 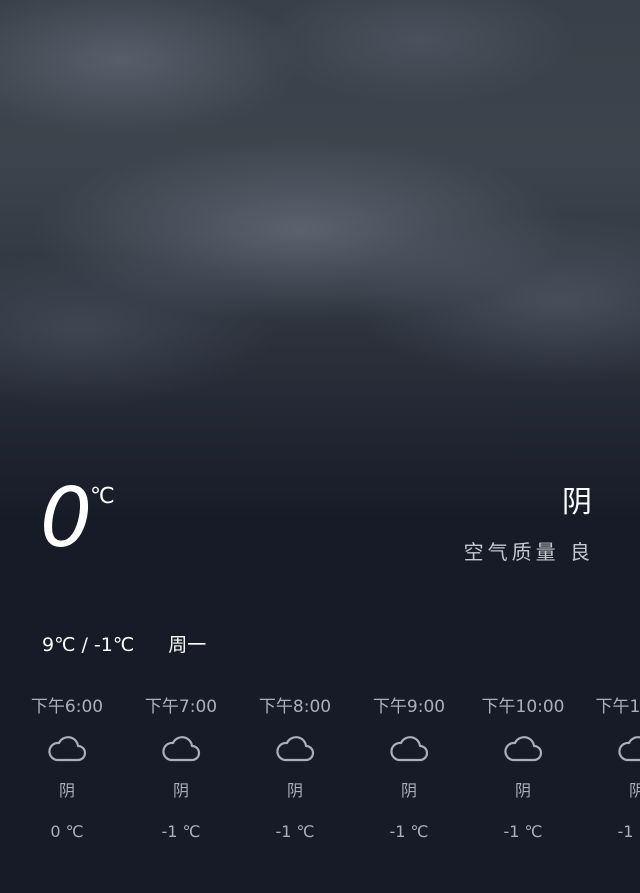 What do you see at coordinates (409, 707) in the screenshot?
I see `hour-time: 下午9:00` at bounding box center [409, 707].